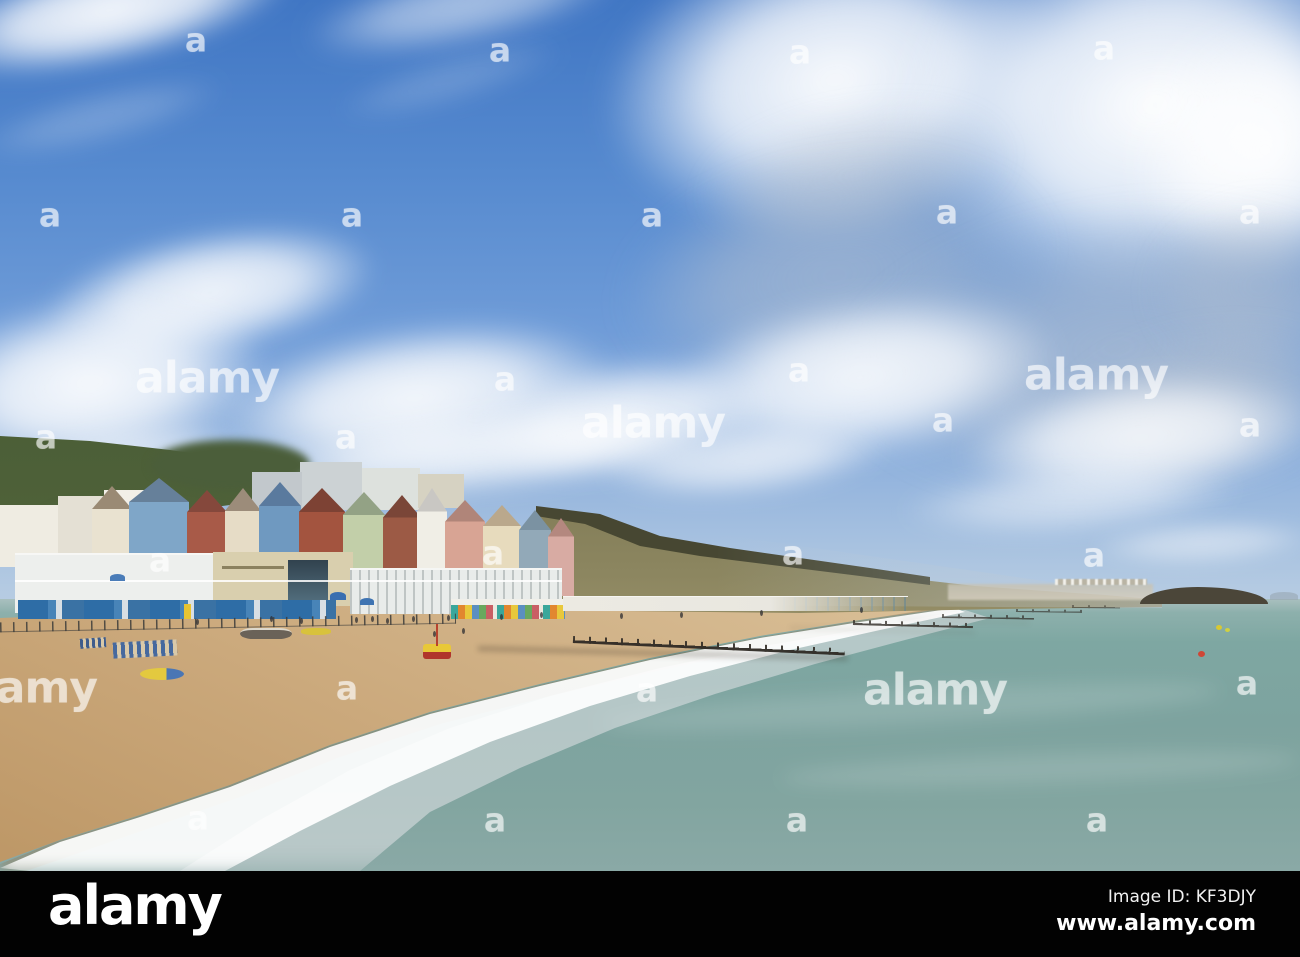 This screenshot has height=957, width=1300. What do you see at coordinates (650, 914) in the screenshot?
I see `footer-bar: alamy Image ID: KF3DJY www.alamy.com` at bounding box center [650, 914].